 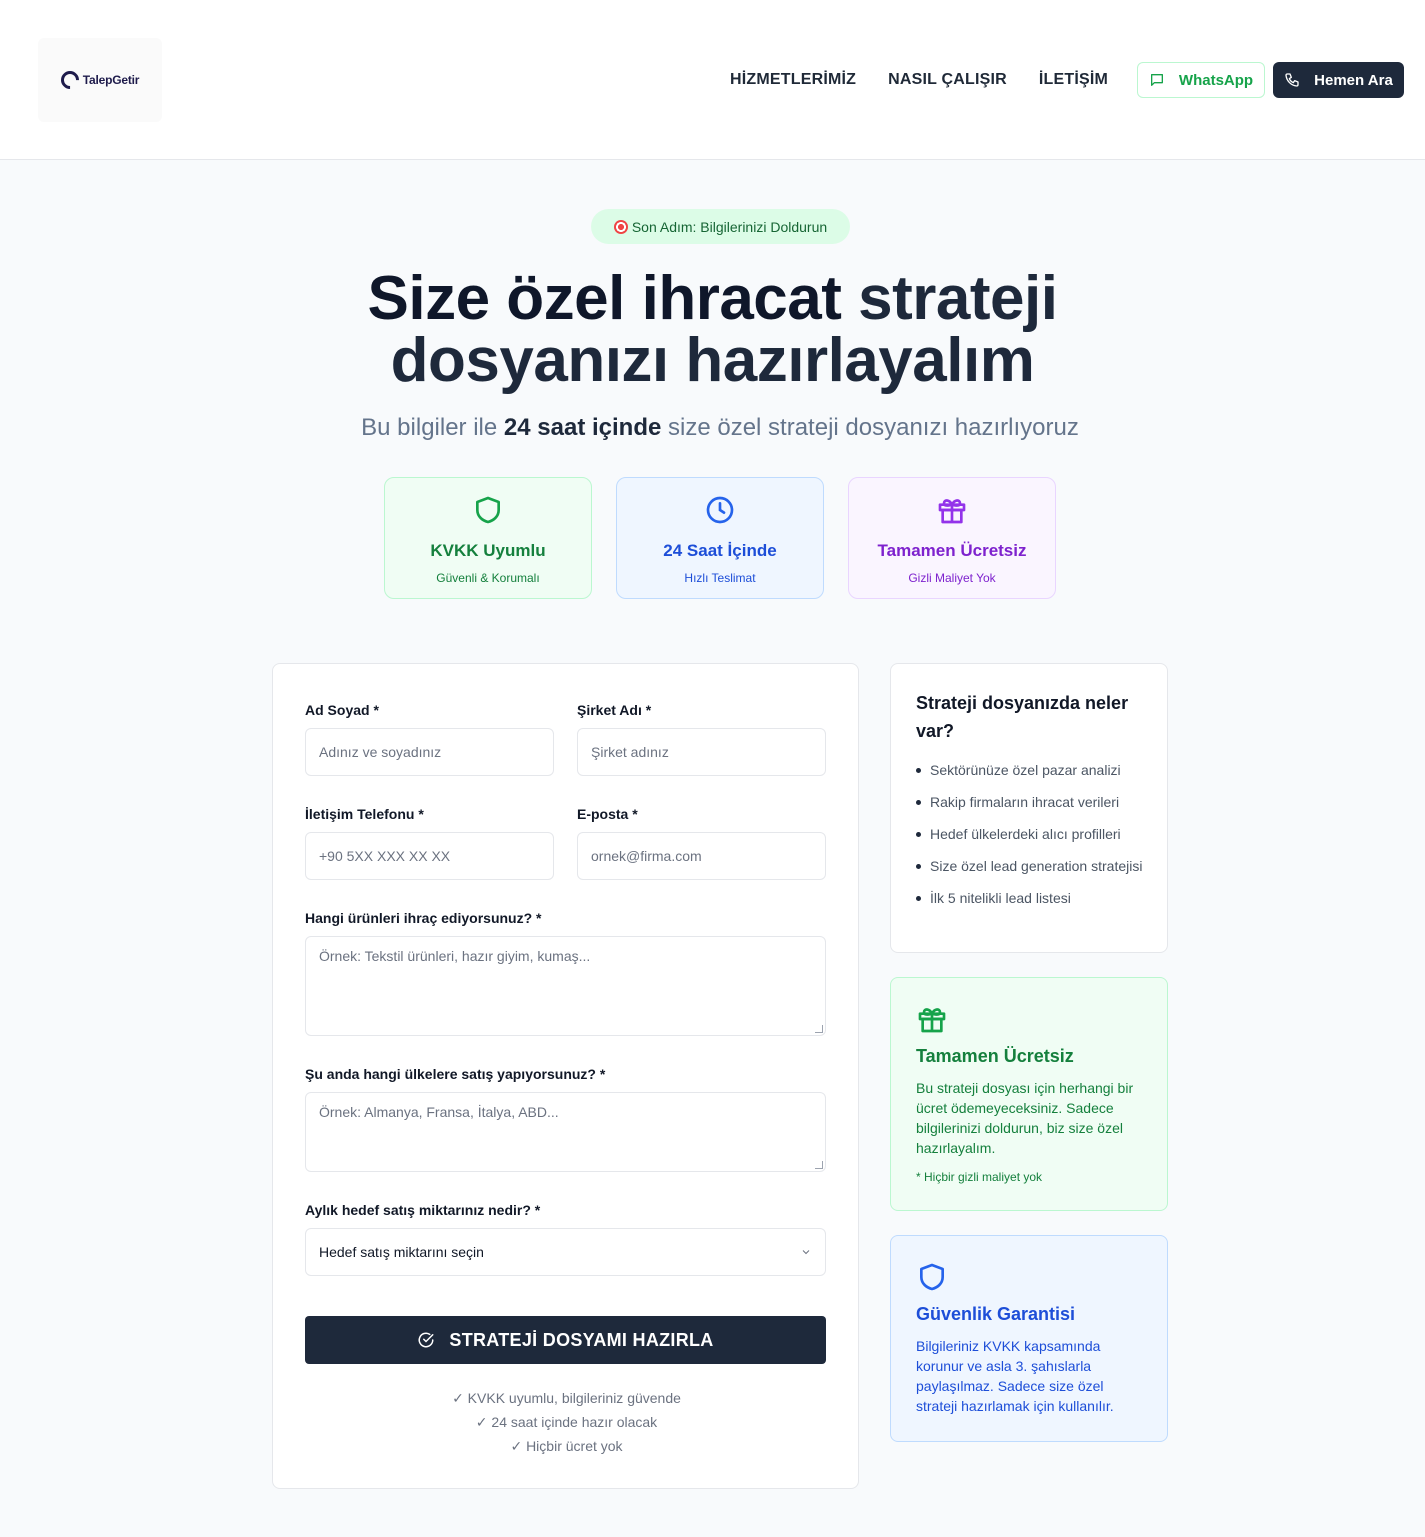 What do you see at coordinates (1031, 866) in the screenshot?
I see `list-item: Size özel lead generation stratejisi` at bounding box center [1031, 866].